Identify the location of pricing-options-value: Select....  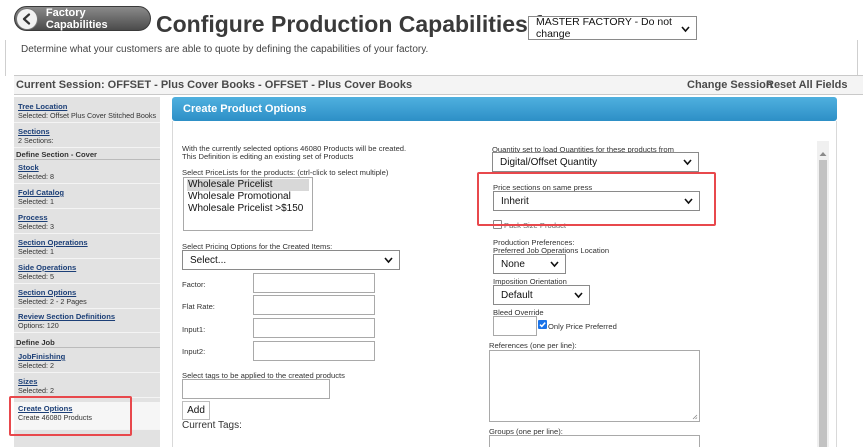
(208, 260).